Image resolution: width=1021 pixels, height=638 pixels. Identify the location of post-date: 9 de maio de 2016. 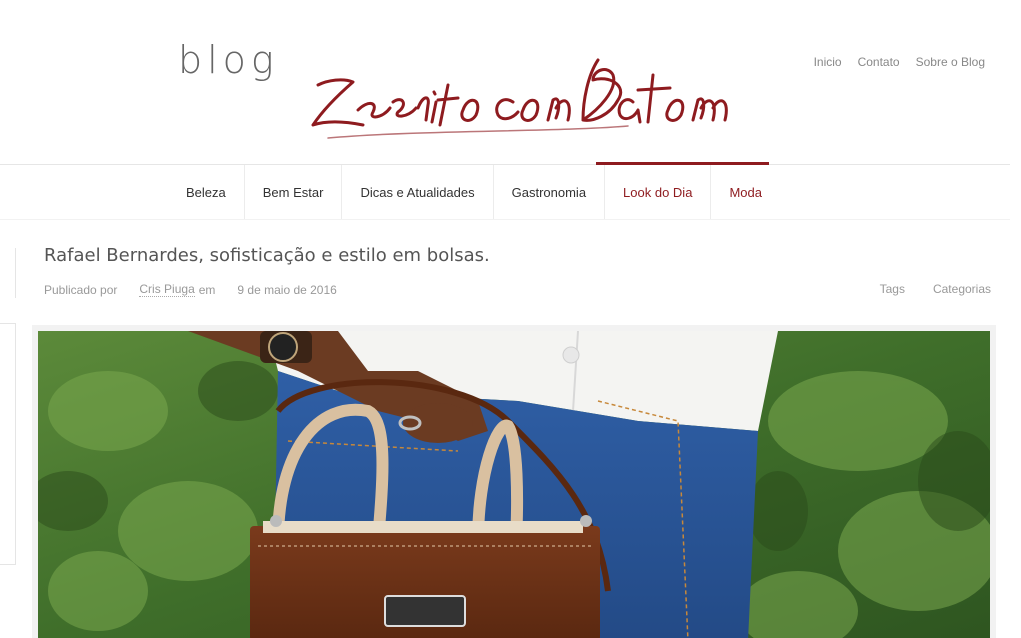
(287, 289).